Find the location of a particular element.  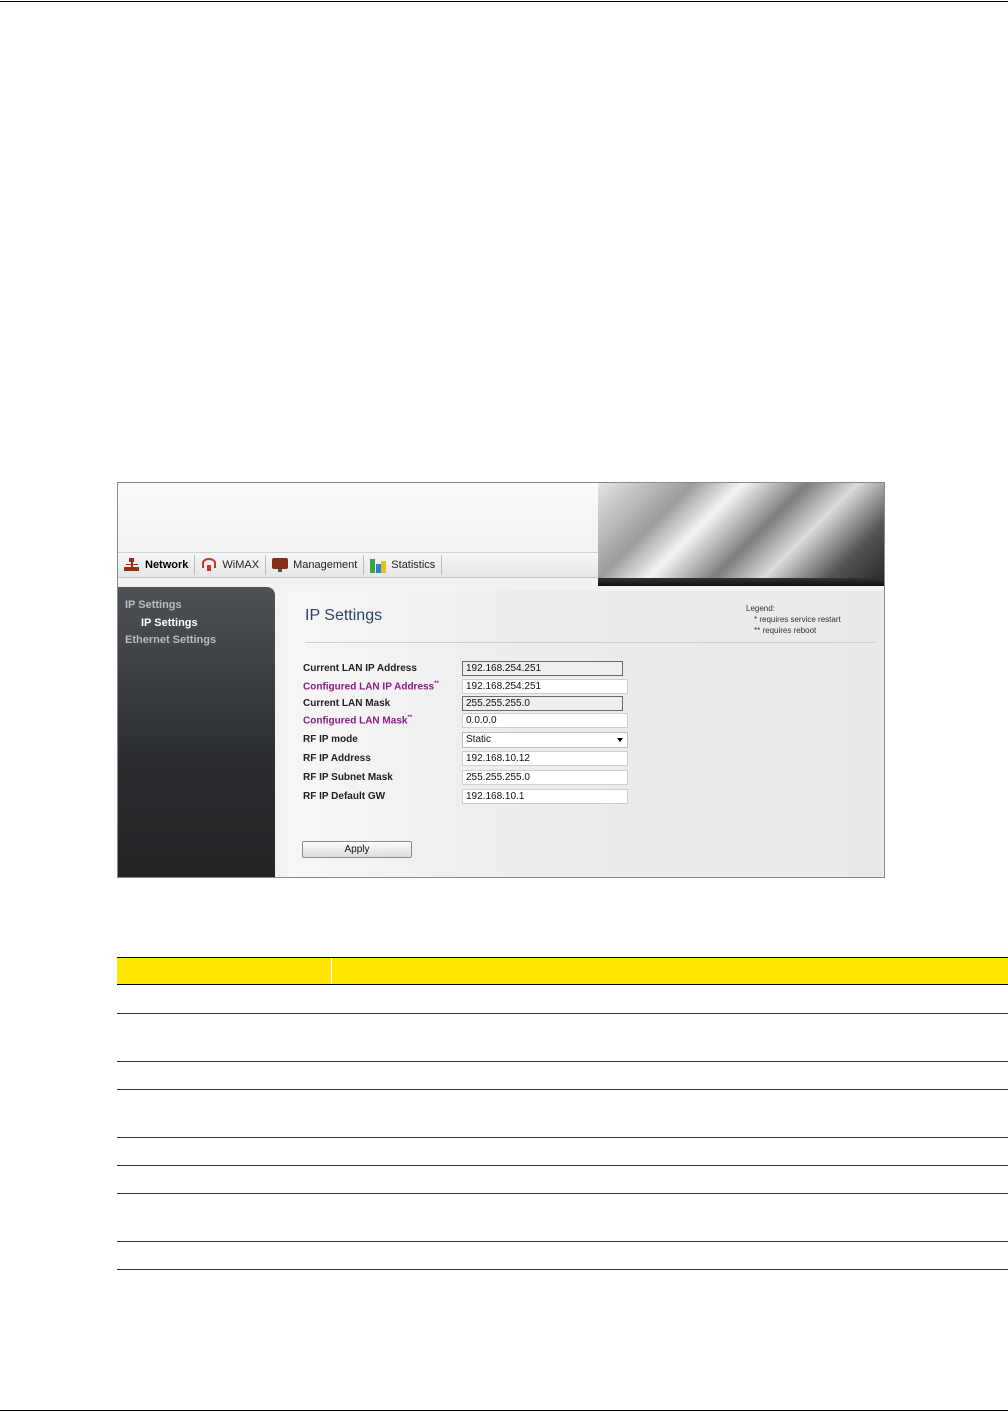

header-image is located at coordinates (741, 530).